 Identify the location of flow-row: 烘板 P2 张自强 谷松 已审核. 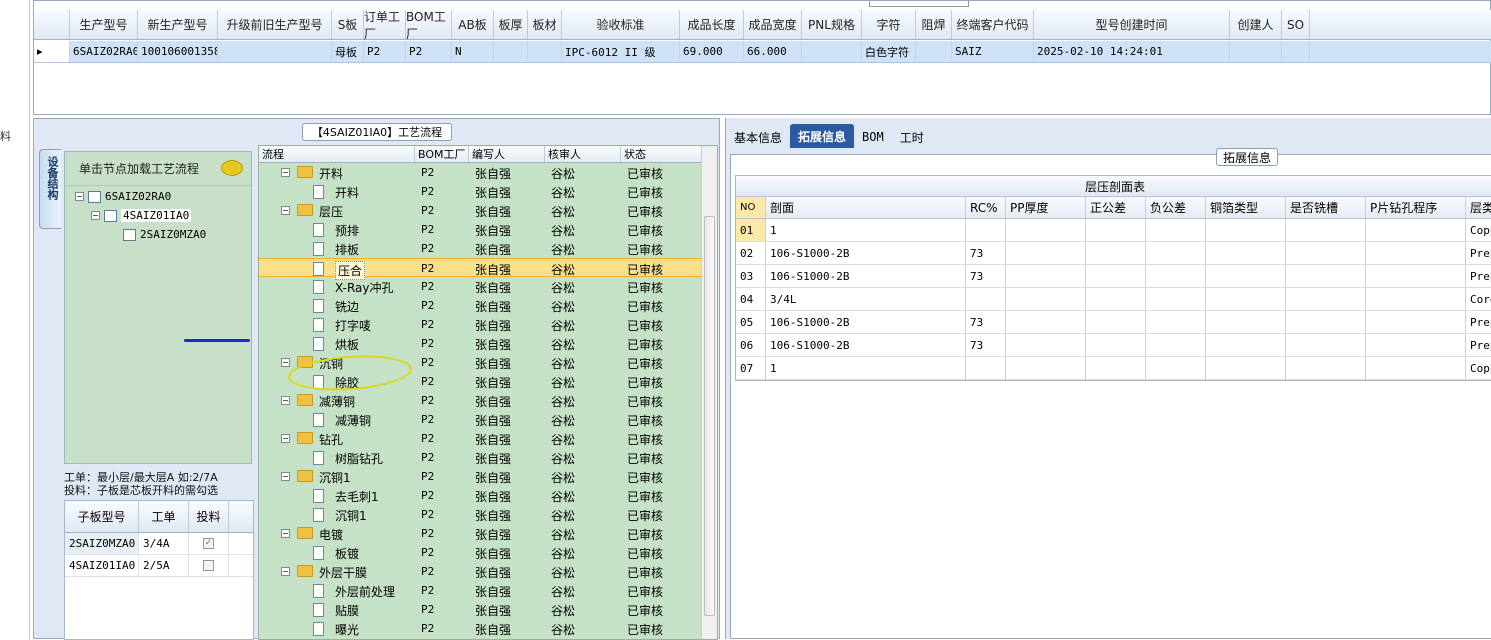
(481, 343).